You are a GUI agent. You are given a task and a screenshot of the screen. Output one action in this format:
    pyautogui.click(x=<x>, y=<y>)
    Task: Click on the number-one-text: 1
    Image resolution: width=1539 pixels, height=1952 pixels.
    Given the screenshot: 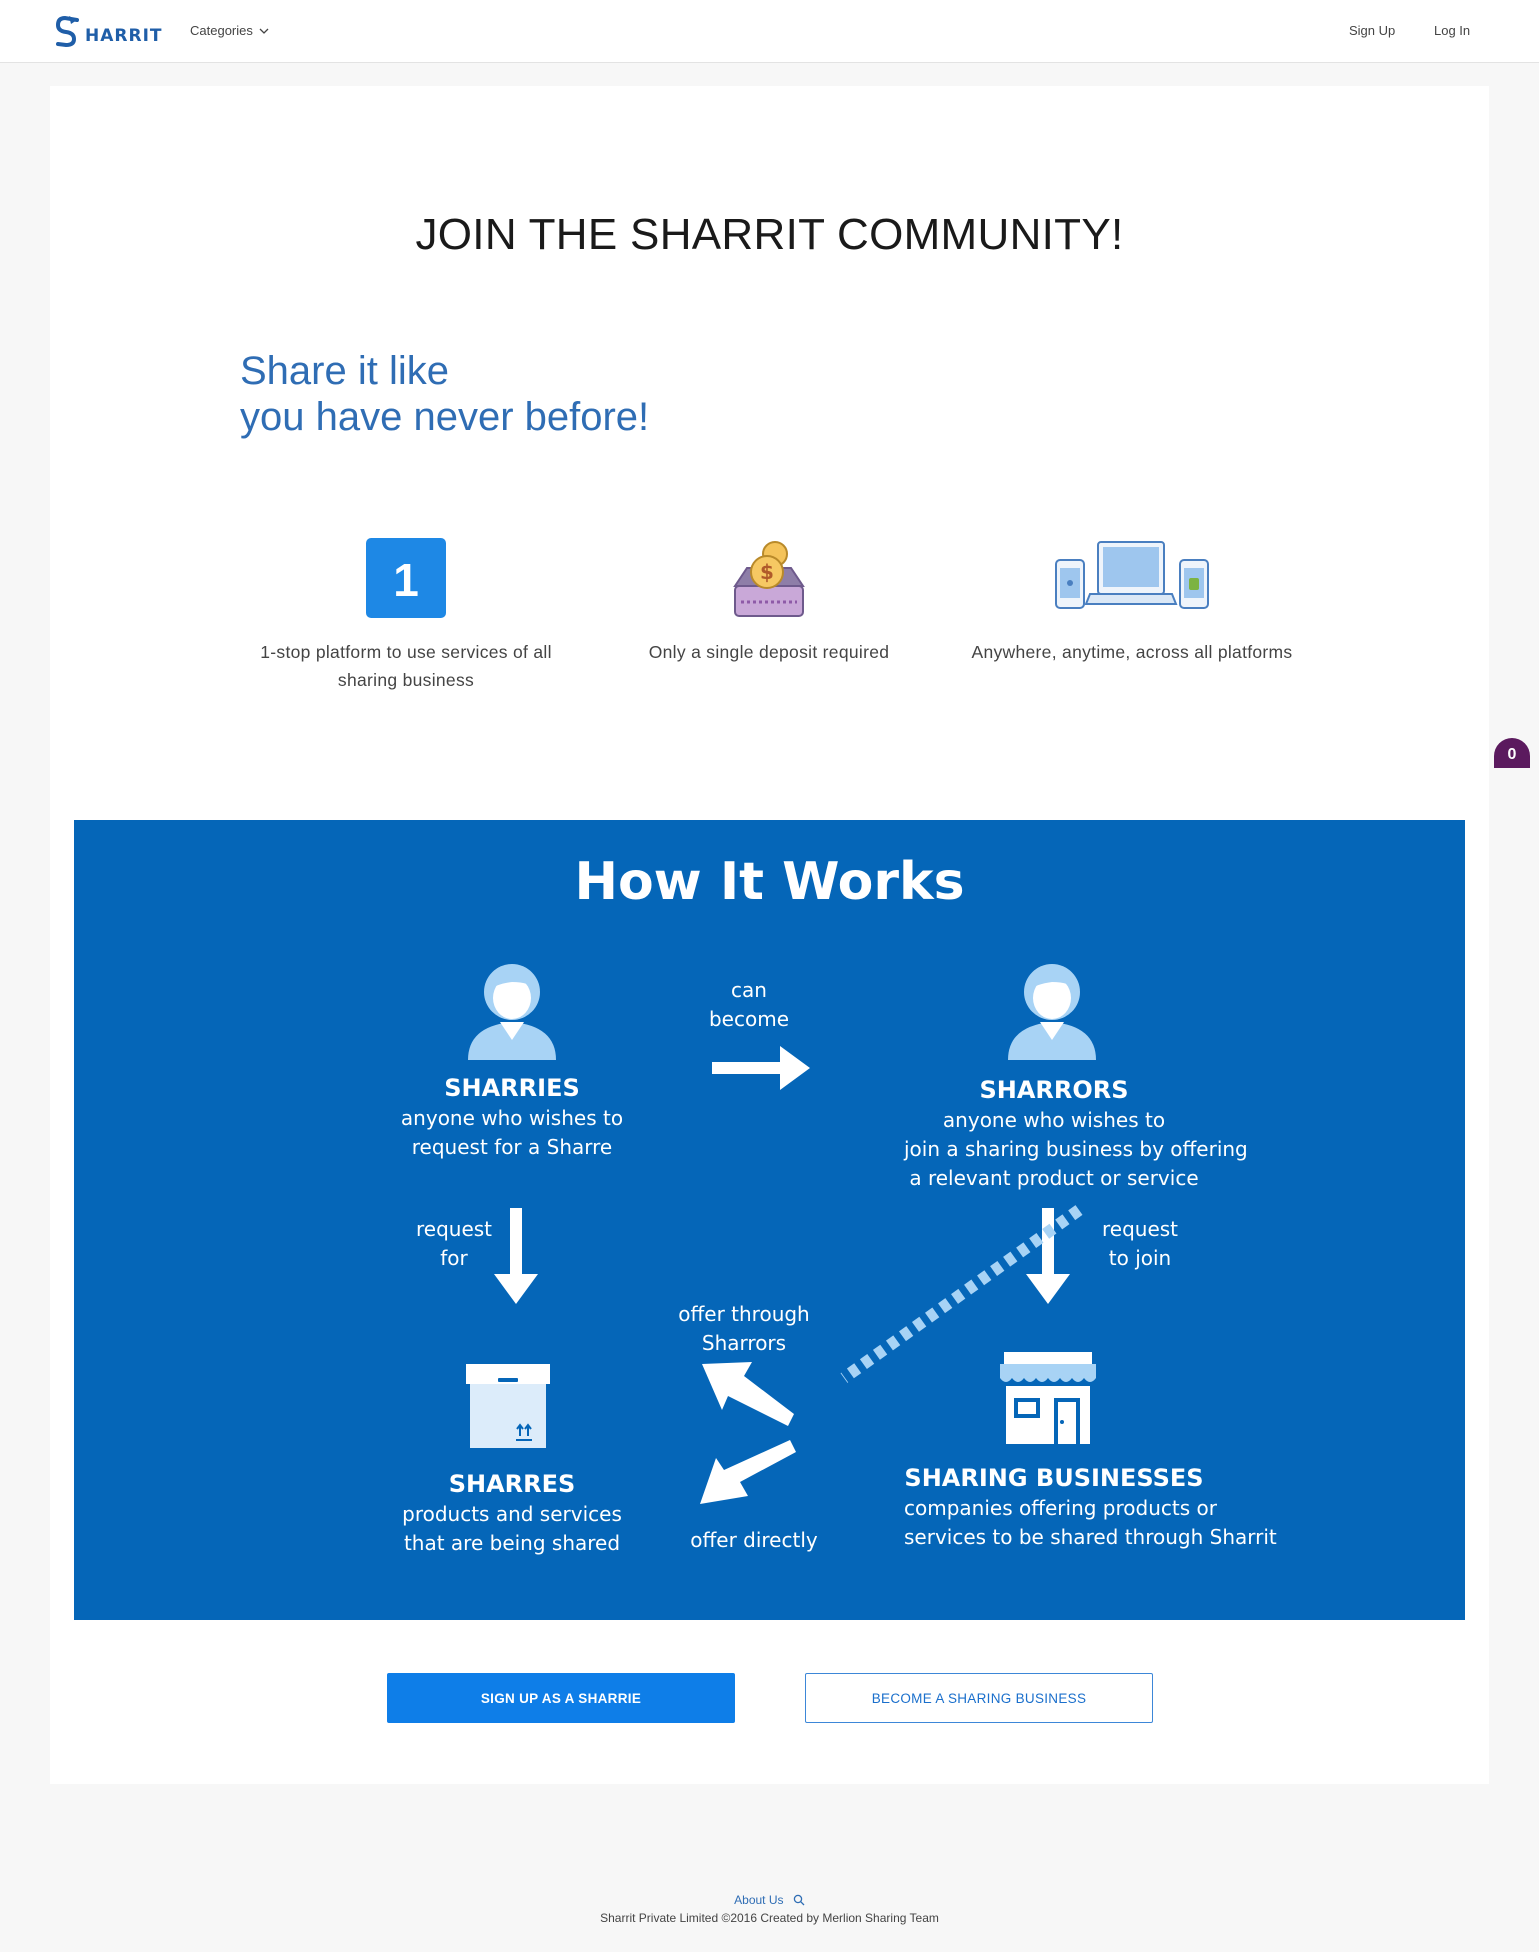 What is the action you would take?
    pyautogui.click(x=406, y=580)
    